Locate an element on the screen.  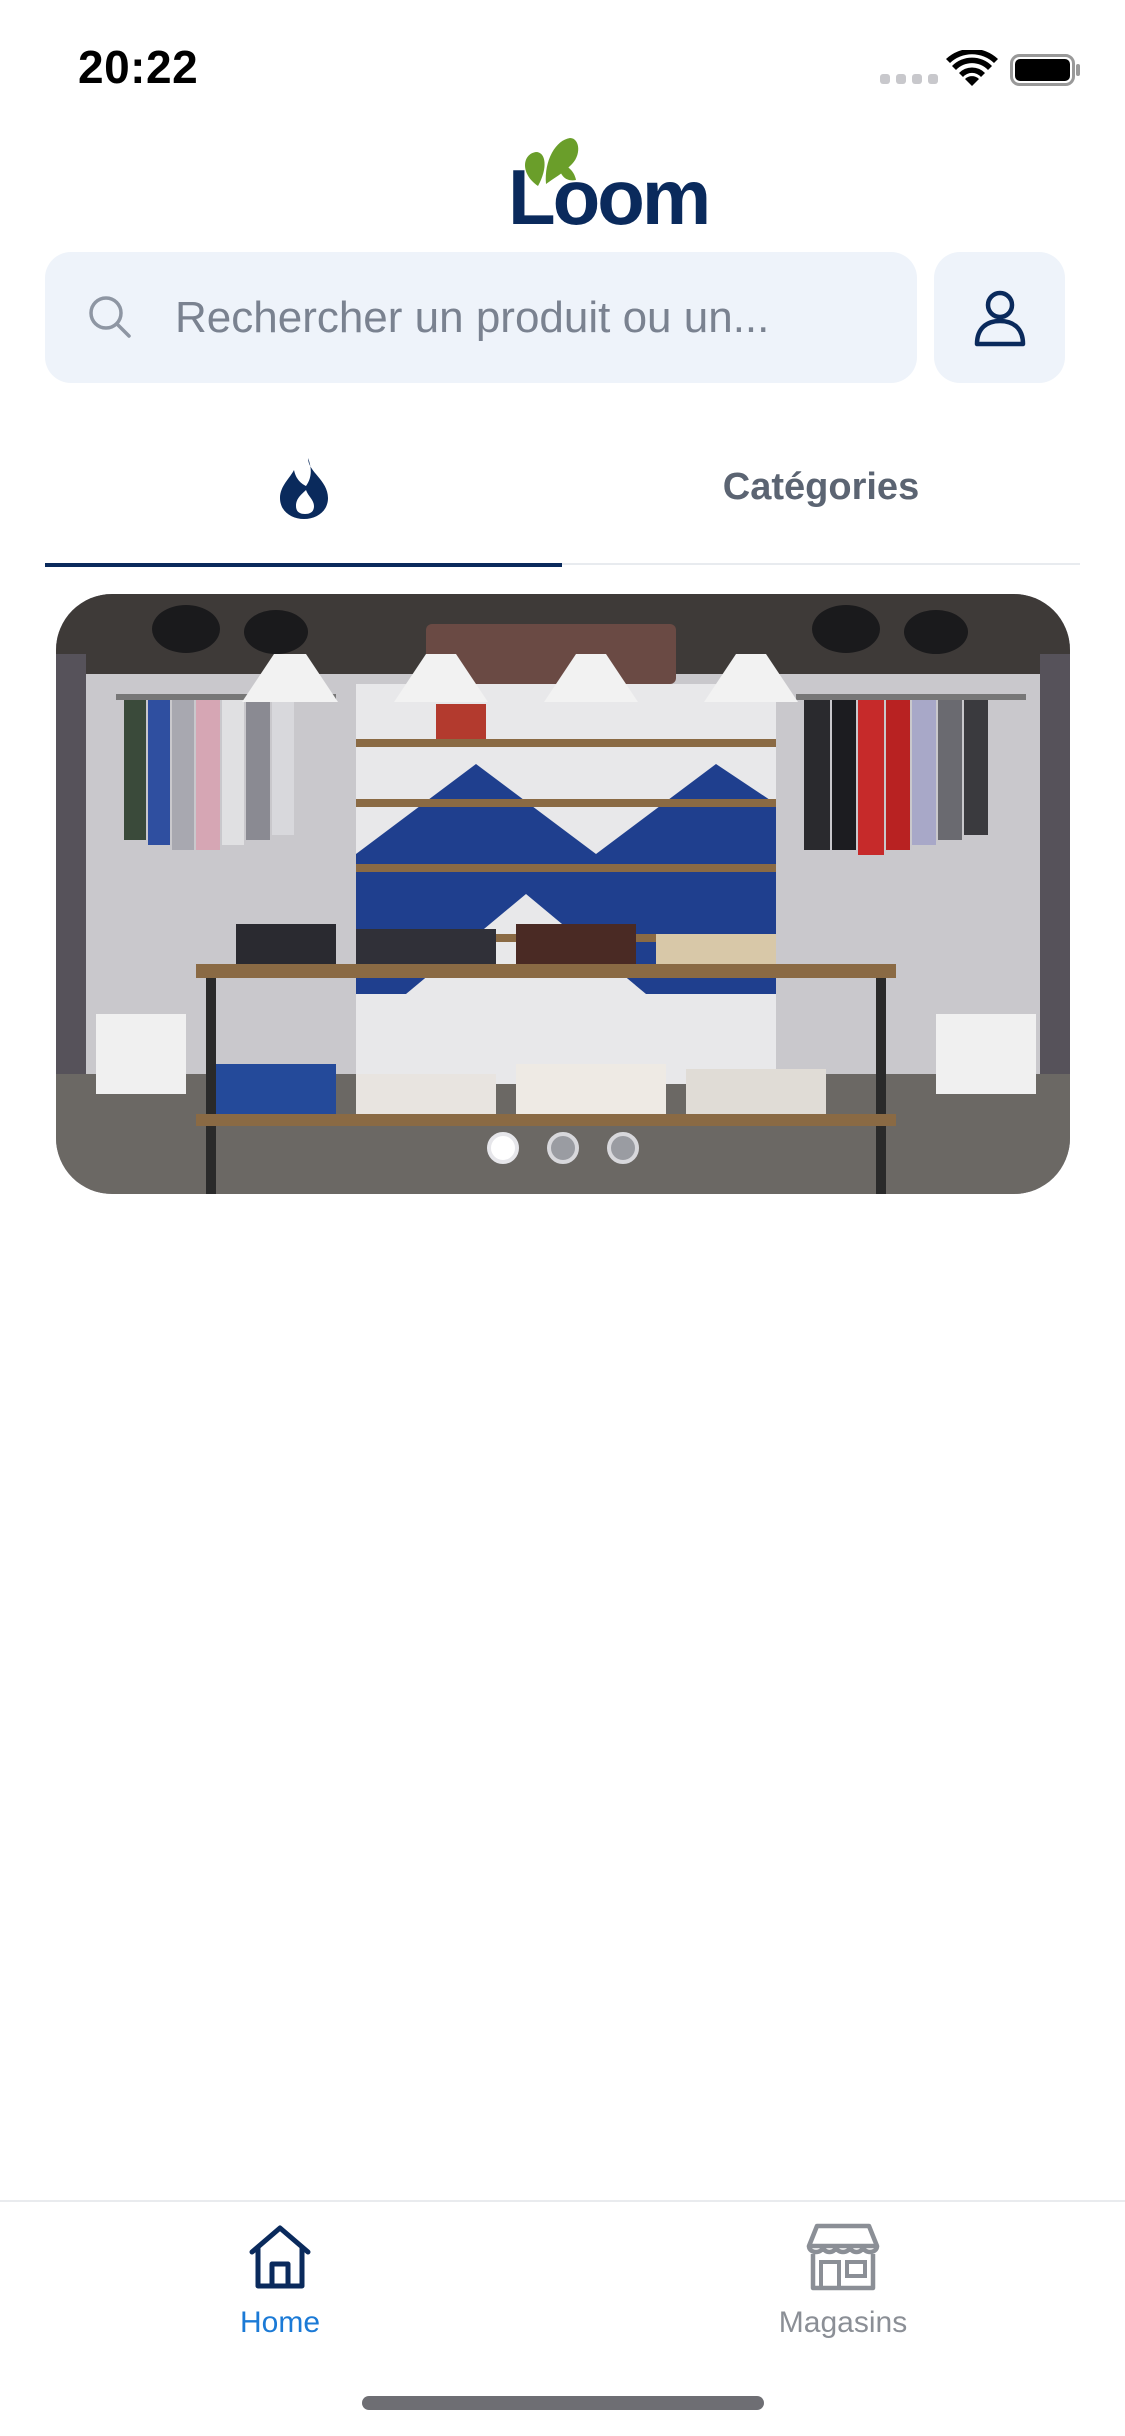
nav-stores: Magasins is located at coordinates (843, 2281).